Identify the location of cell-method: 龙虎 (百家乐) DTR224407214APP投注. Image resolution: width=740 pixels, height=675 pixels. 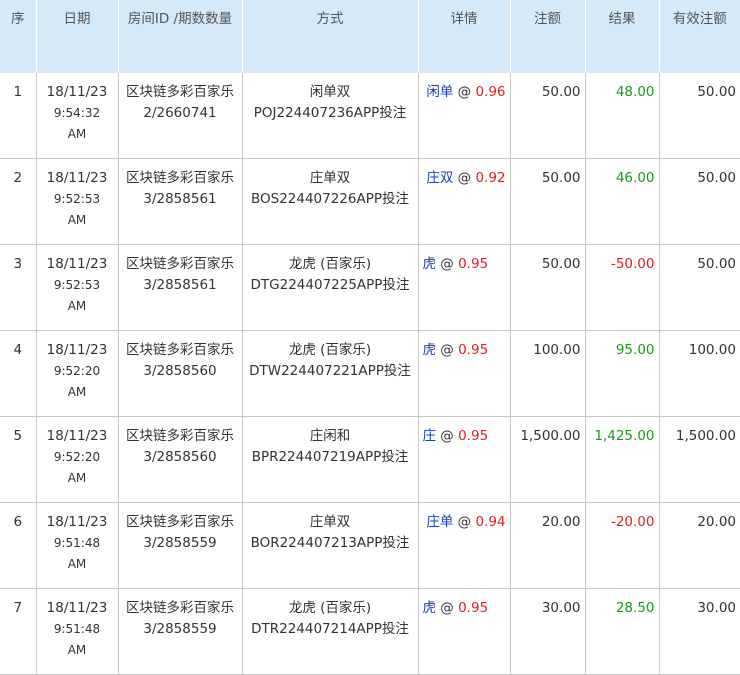
(330, 631).